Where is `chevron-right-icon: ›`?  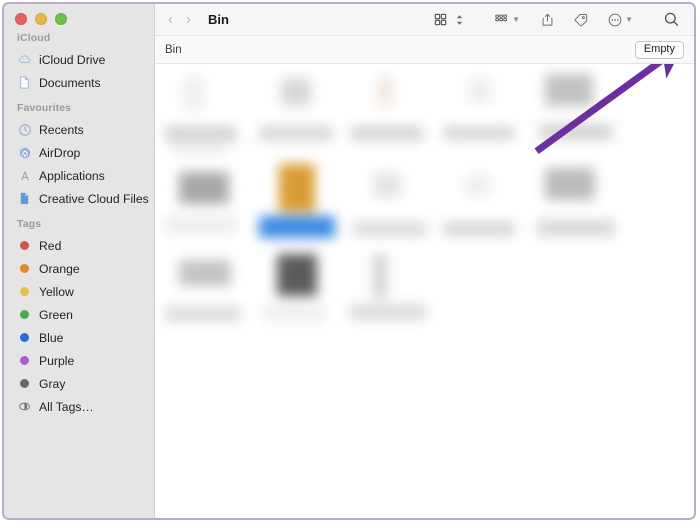 chevron-right-icon: › is located at coordinates (188, 19).